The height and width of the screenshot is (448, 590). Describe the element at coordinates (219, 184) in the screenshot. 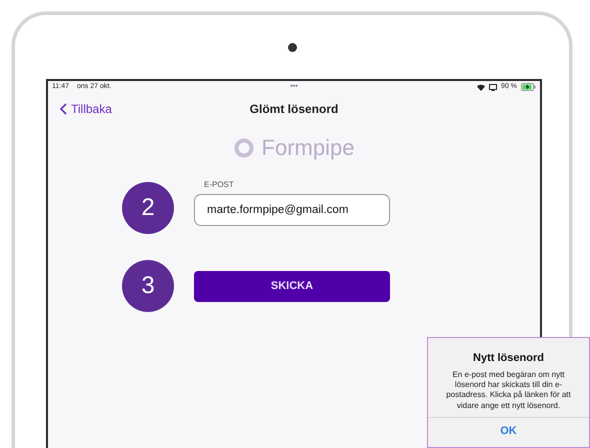

I see `field-label: E-POST` at that location.